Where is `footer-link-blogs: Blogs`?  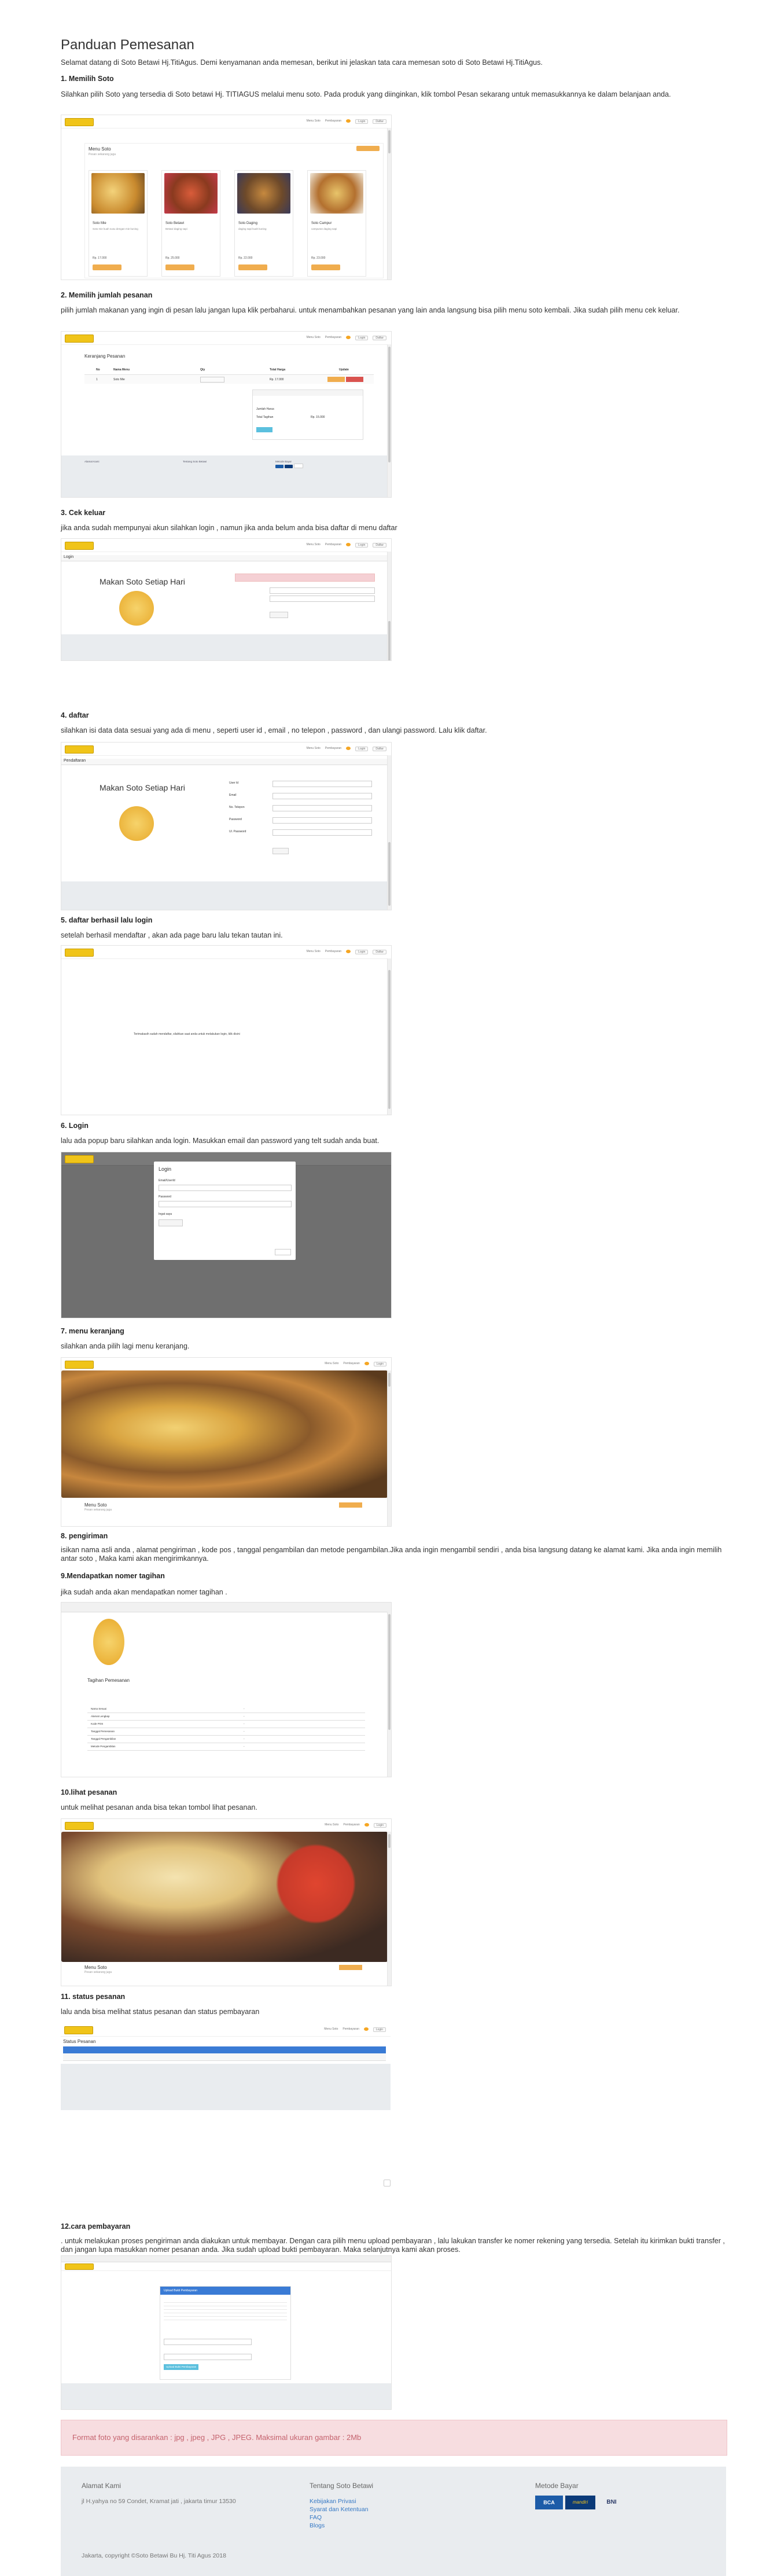 footer-link-blogs: Blogs is located at coordinates (317, 2525).